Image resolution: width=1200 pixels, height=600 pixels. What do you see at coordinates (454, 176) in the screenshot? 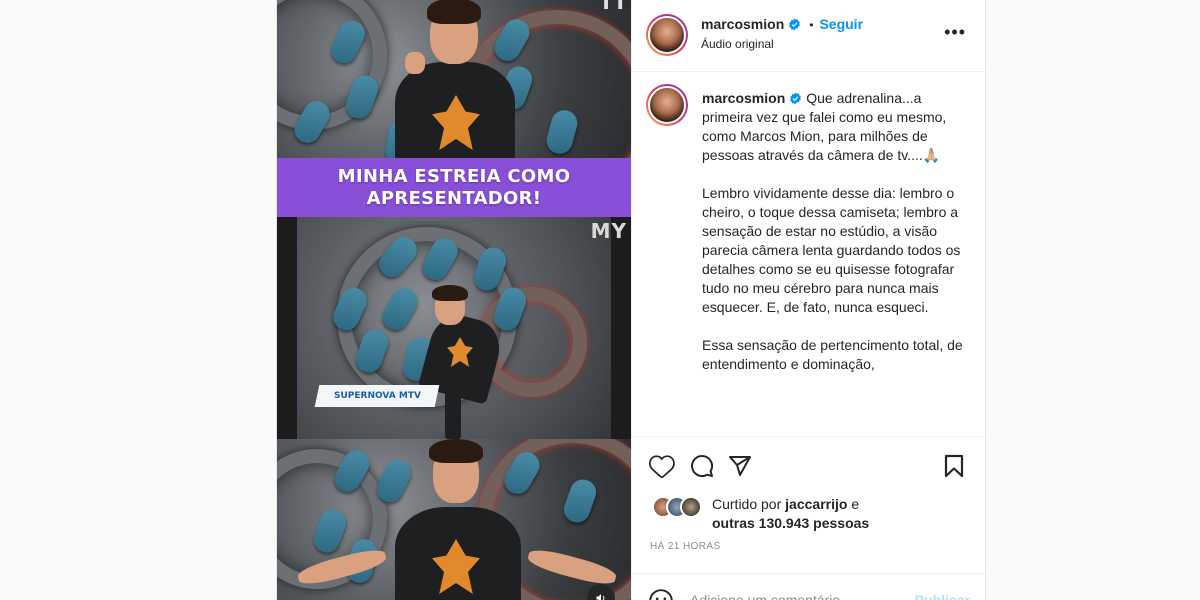
I see `banner-line-1: MINHA ESTREIA COMO` at bounding box center [454, 176].